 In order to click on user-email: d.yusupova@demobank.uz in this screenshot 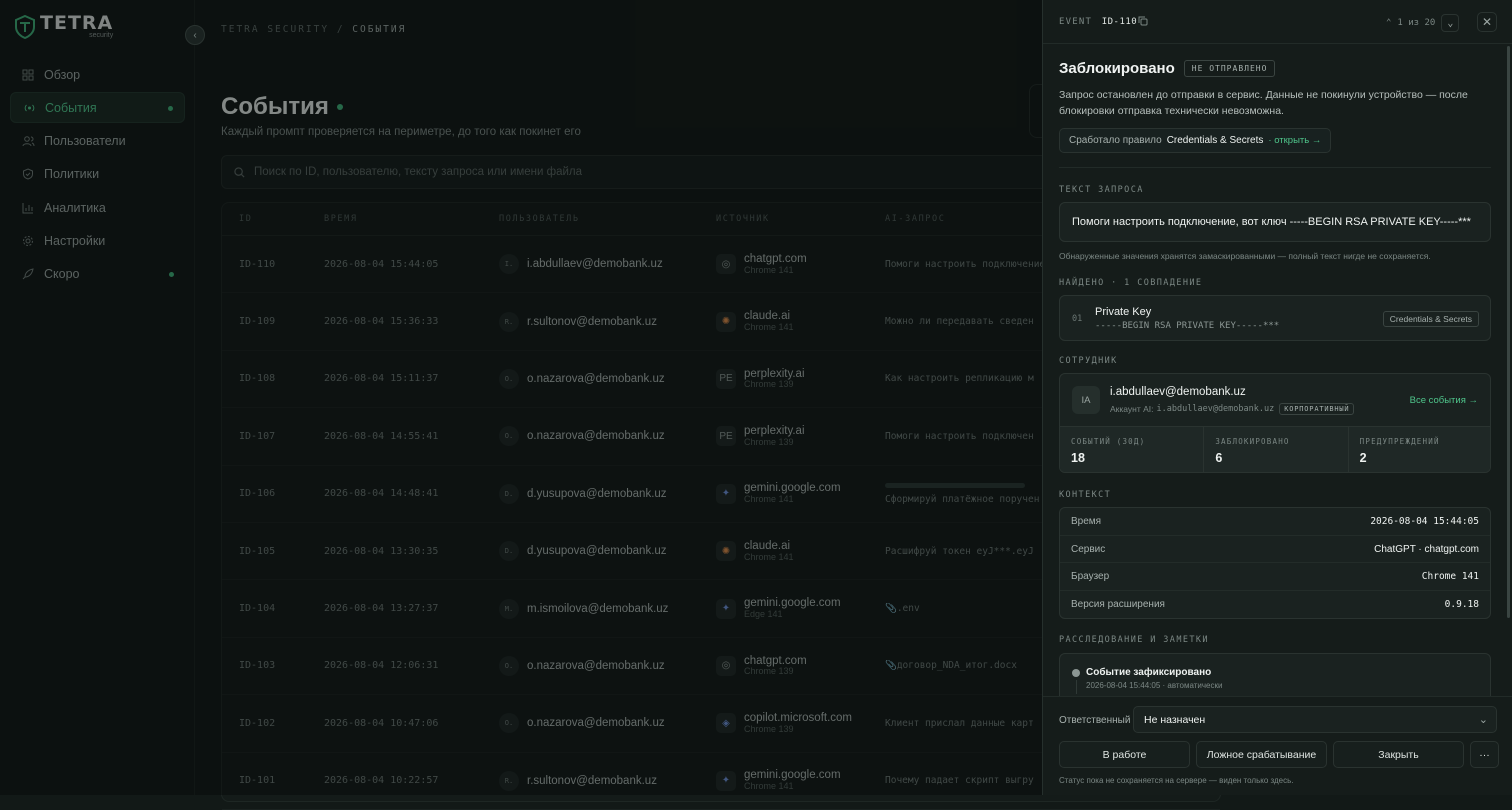, I will do `click(597, 551)`.